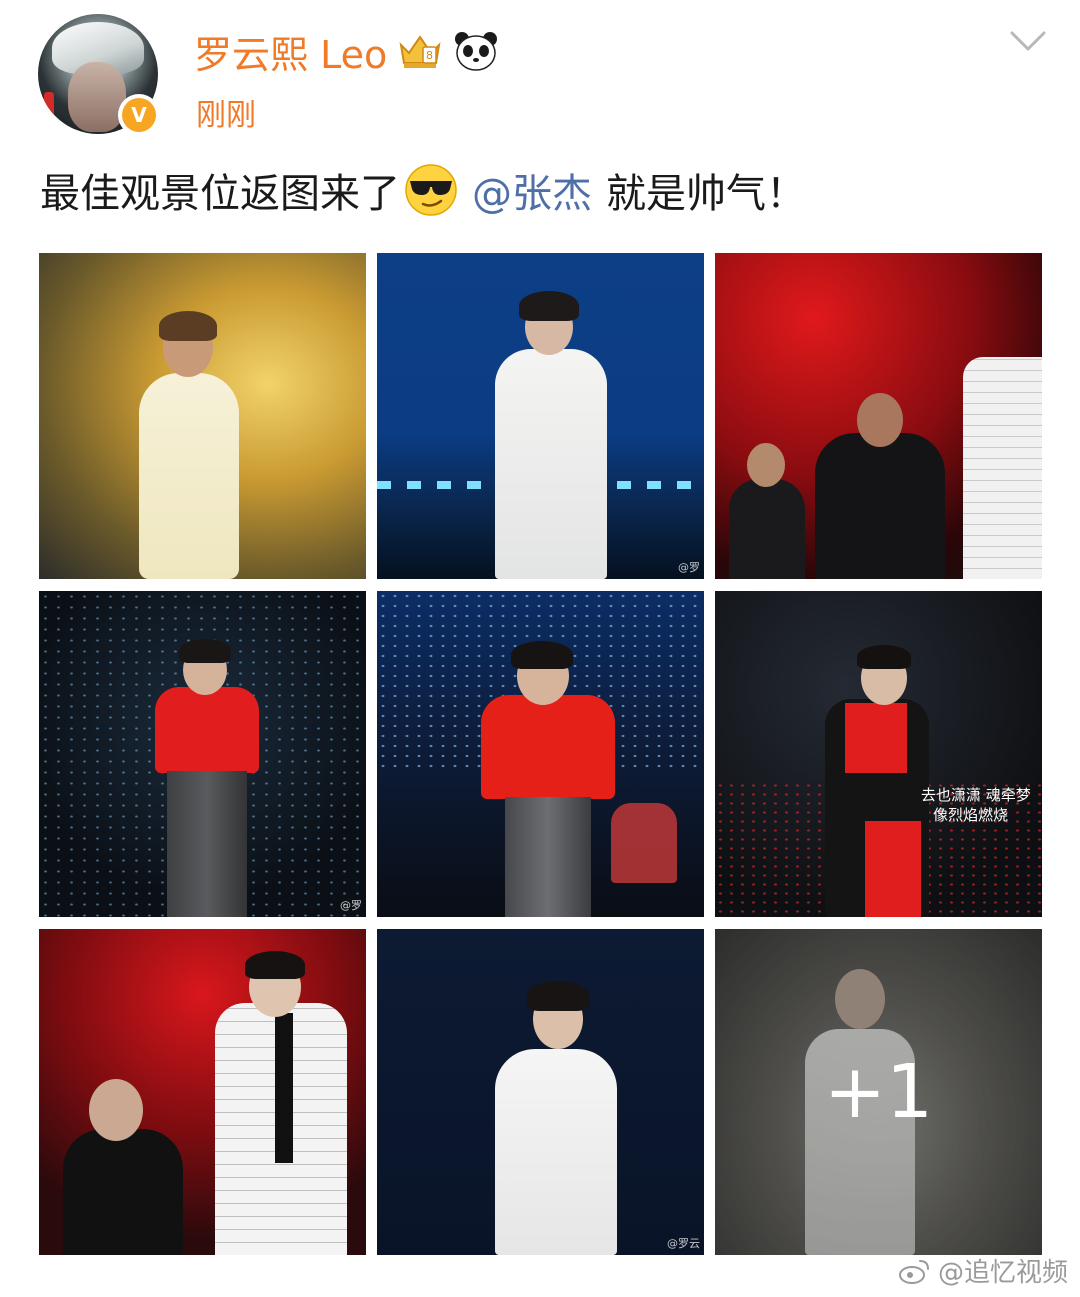 This screenshot has width=1080, height=1297. I want to click on photo-background-figure-head, so click(116, 1110).